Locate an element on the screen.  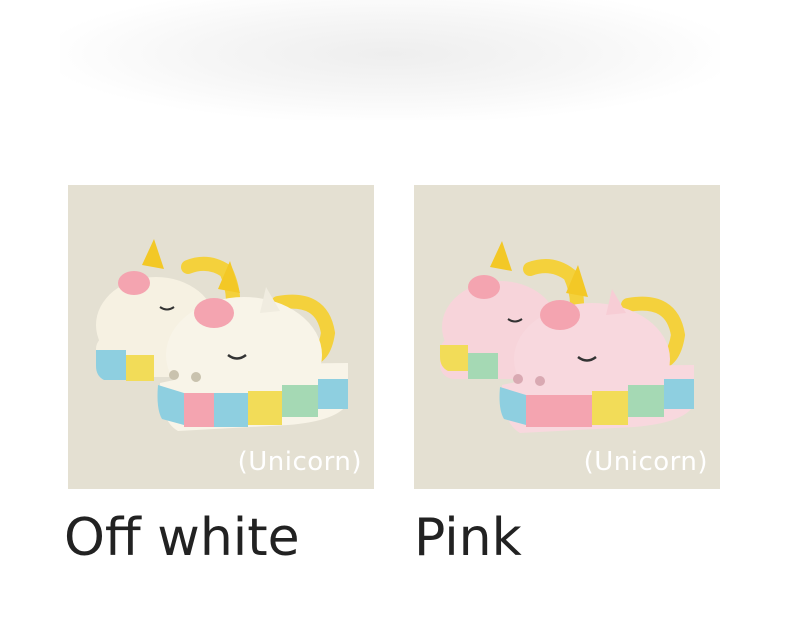
unicorn-clog-pink-image is located at coordinates (567, 337).